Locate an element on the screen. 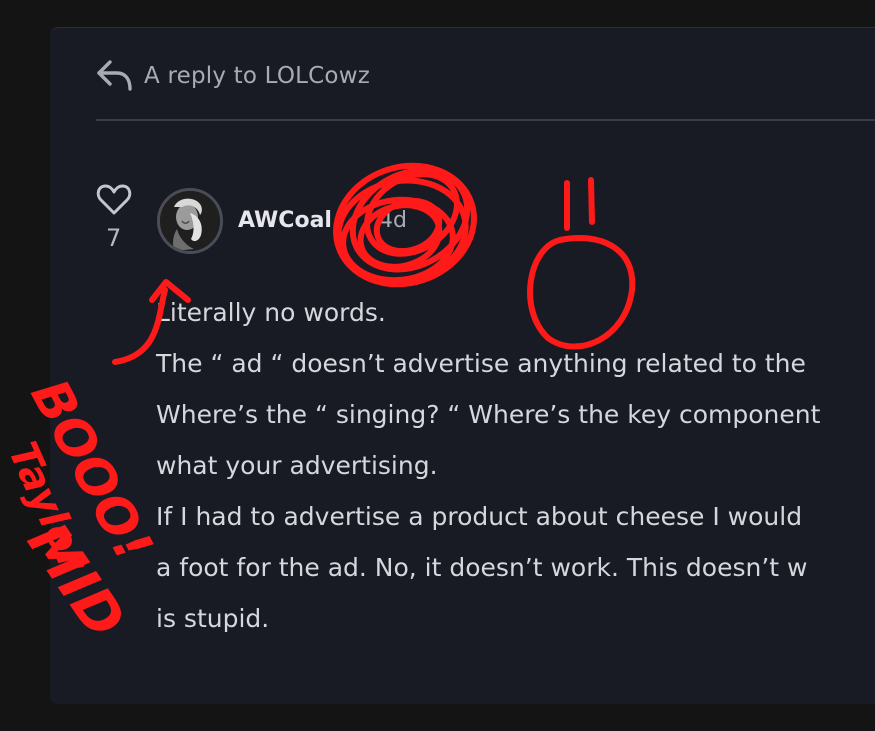  like-count: 7 is located at coordinates (114, 238).